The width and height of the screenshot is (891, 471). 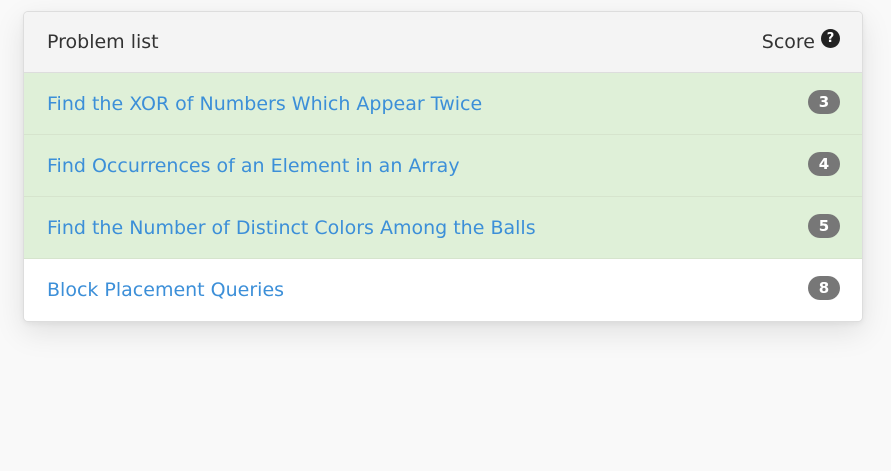 I want to click on score-badge: 4, so click(x=824, y=163).